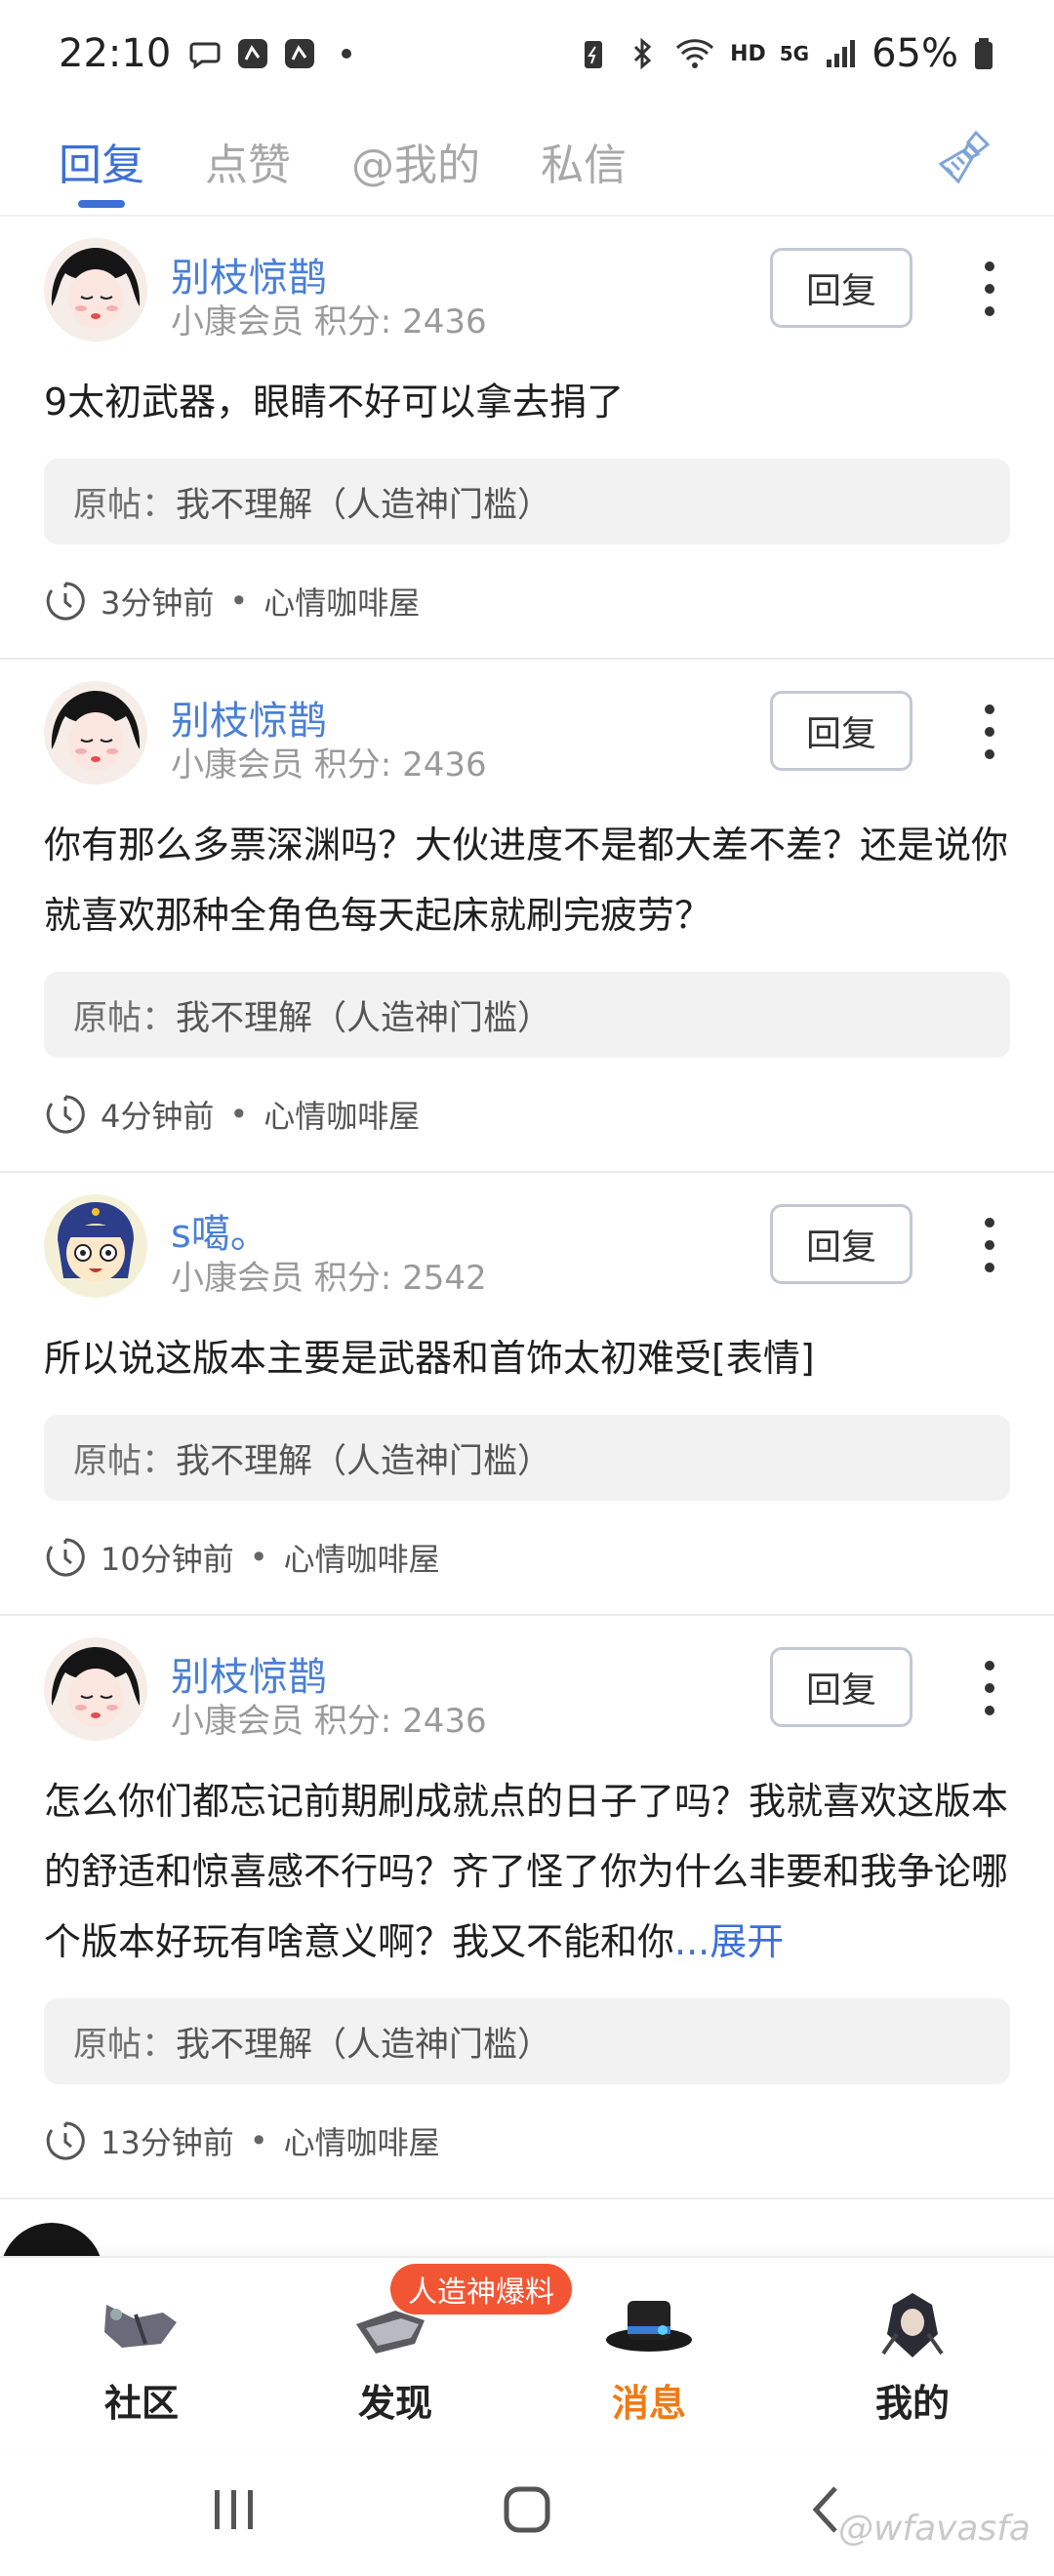 The image size is (1054, 2576). I want to click on community-icon, so click(140, 2326).